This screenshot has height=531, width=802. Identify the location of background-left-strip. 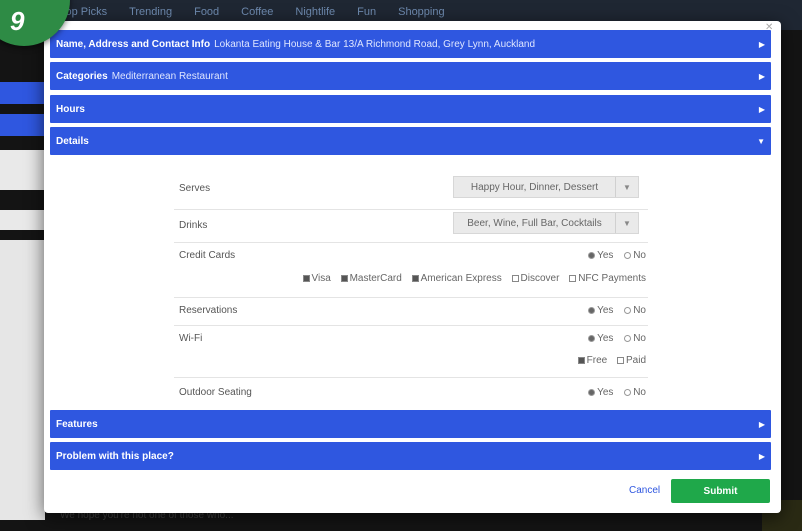
(22, 380).